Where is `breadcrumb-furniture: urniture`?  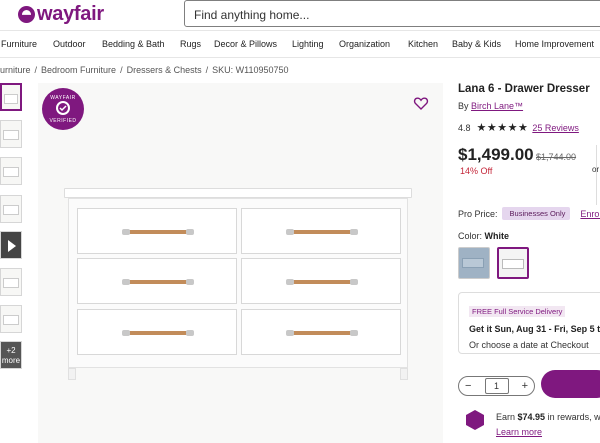
breadcrumb-furniture: urniture is located at coordinates (15, 70).